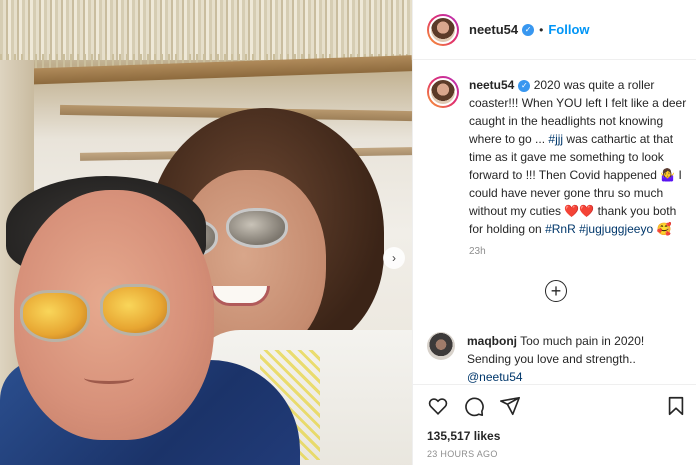 This screenshot has width=696, height=465. Describe the element at coordinates (493, 29) in the screenshot. I see `username-link: neetu54` at that location.